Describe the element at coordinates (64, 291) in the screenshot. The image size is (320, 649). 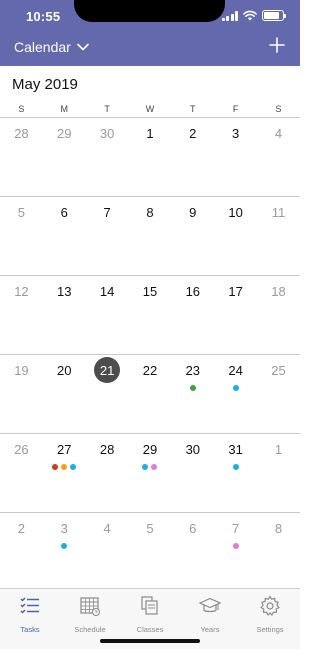
I see `day-number: 13` at that location.